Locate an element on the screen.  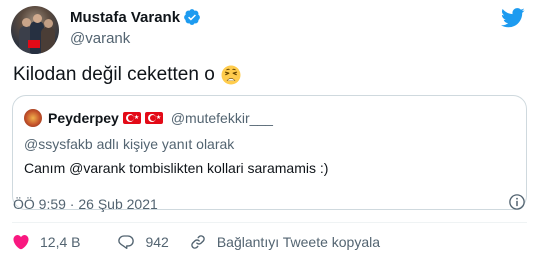
copy-link-button: Bağlantıyı Tweete kopyala is located at coordinates (284, 242).